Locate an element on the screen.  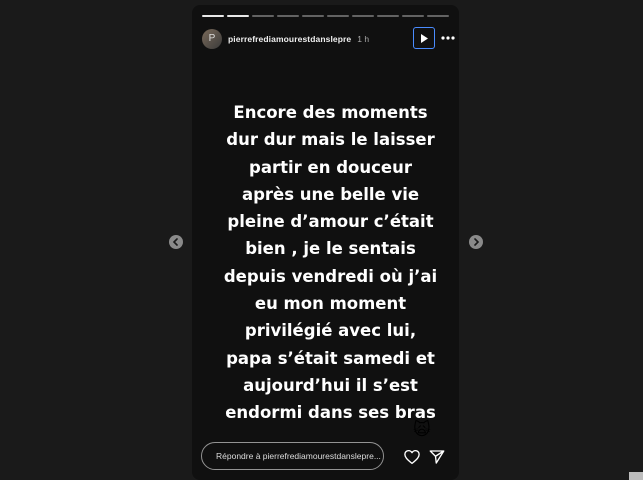
story-text-line: privilégié avec lui, is located at coordinates (330, 331).